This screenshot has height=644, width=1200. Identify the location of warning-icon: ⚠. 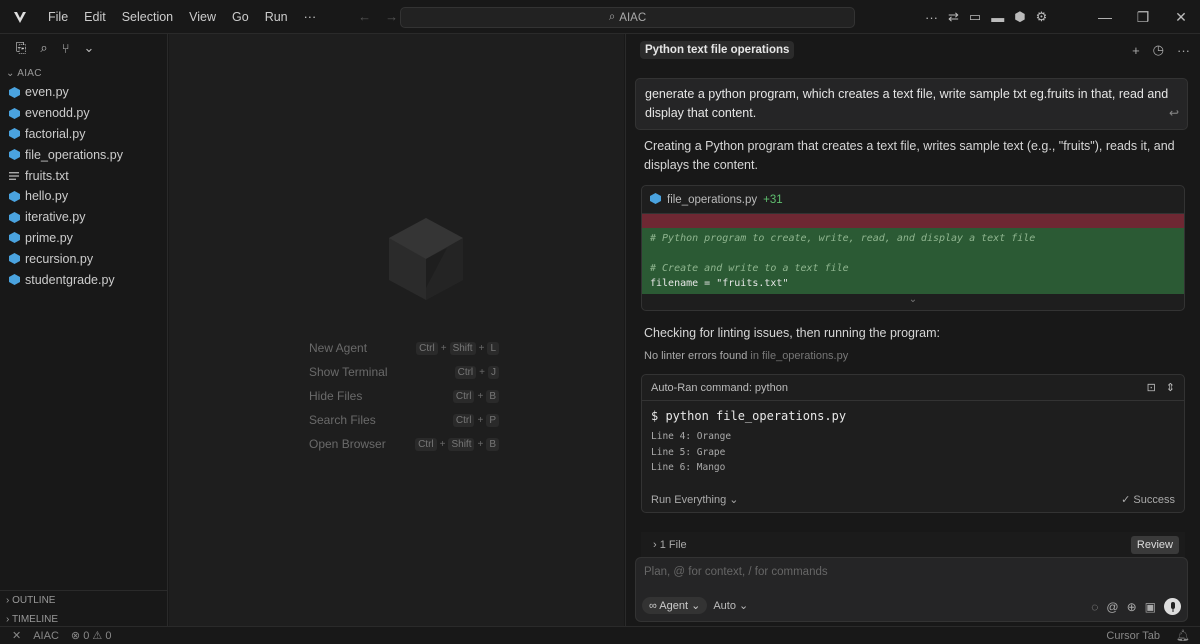
(97, 636).